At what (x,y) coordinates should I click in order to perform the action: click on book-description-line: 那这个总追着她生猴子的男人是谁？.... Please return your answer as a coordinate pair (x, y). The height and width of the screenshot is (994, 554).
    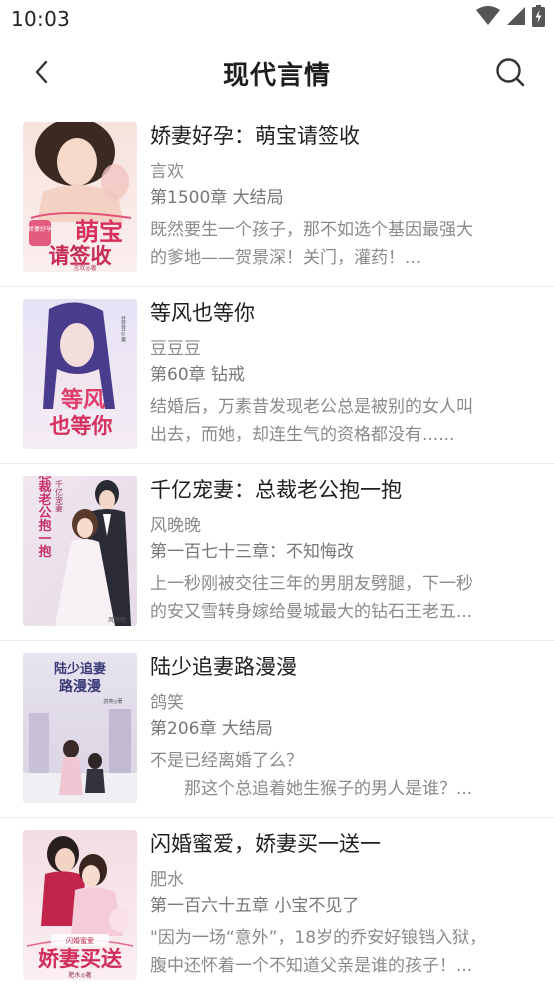
    Looking at the image, I should click on (311, 789).